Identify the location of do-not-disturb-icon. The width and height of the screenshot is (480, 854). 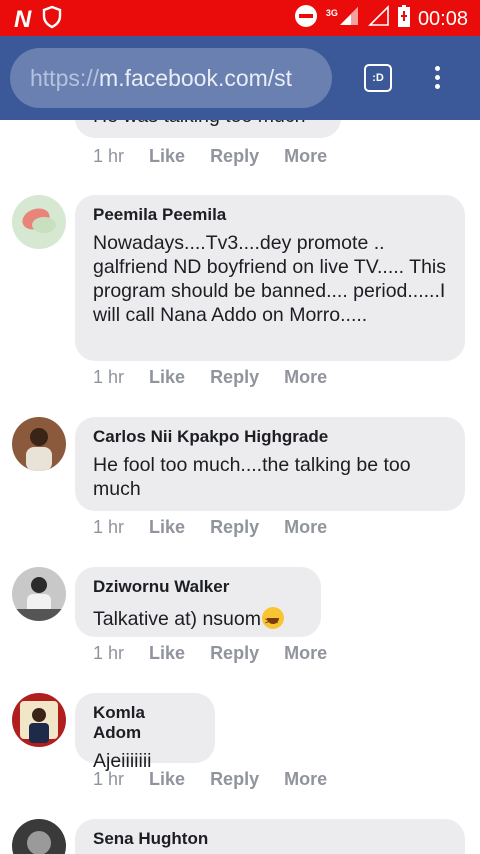
(306, 18).